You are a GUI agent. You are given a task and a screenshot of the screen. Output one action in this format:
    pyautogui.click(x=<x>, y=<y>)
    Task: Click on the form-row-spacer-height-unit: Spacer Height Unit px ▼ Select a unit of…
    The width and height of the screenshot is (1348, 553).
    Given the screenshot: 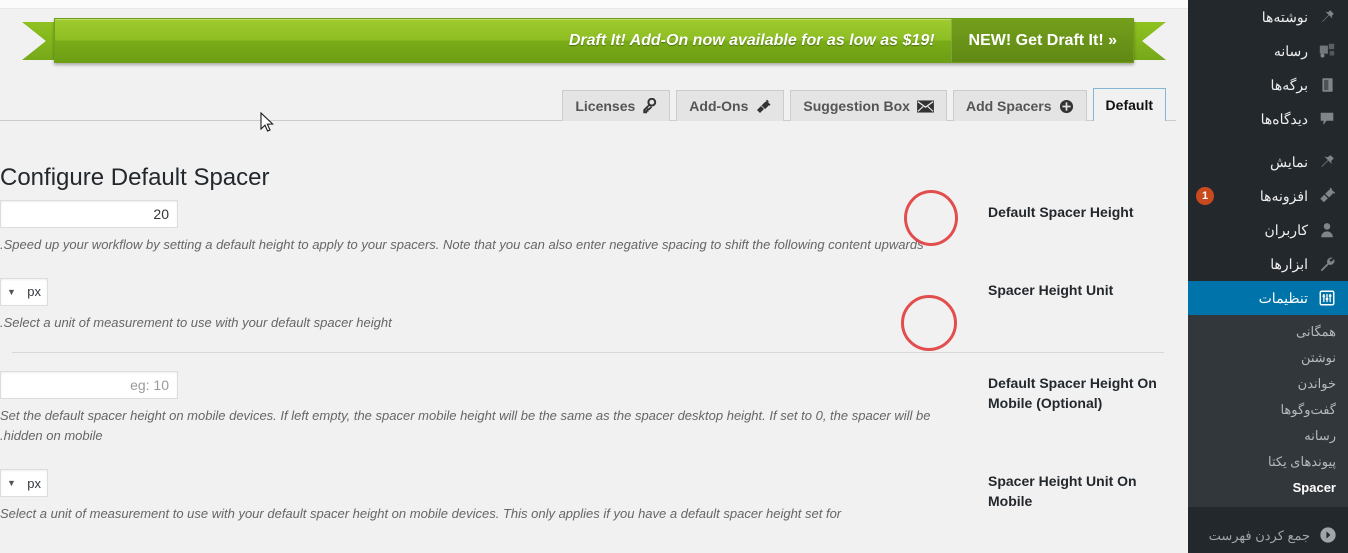 What is the action you would take?
    pyautogui.click(x=588, y=306)
    